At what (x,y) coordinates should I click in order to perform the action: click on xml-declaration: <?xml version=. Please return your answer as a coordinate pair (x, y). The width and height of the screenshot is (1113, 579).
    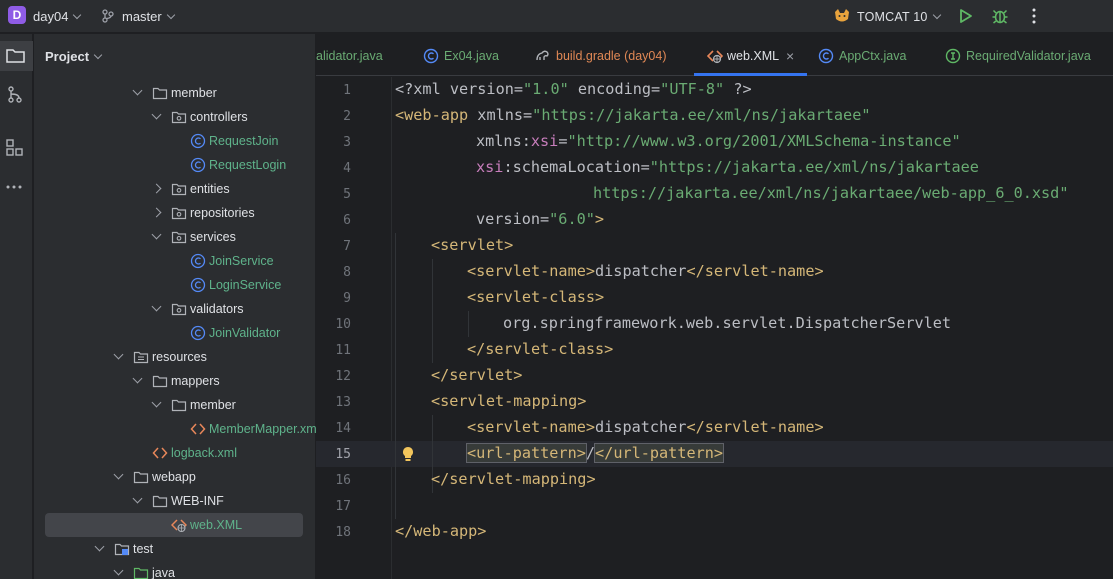
    Looking at the image, I should click on (459, 89).